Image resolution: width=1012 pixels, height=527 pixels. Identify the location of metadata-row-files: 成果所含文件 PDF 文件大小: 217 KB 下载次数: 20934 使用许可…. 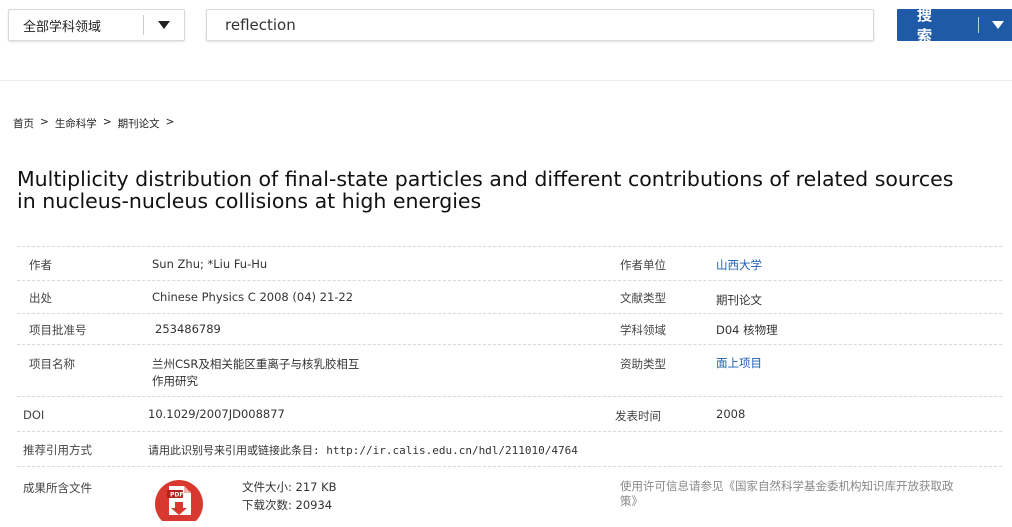
(509, 497).